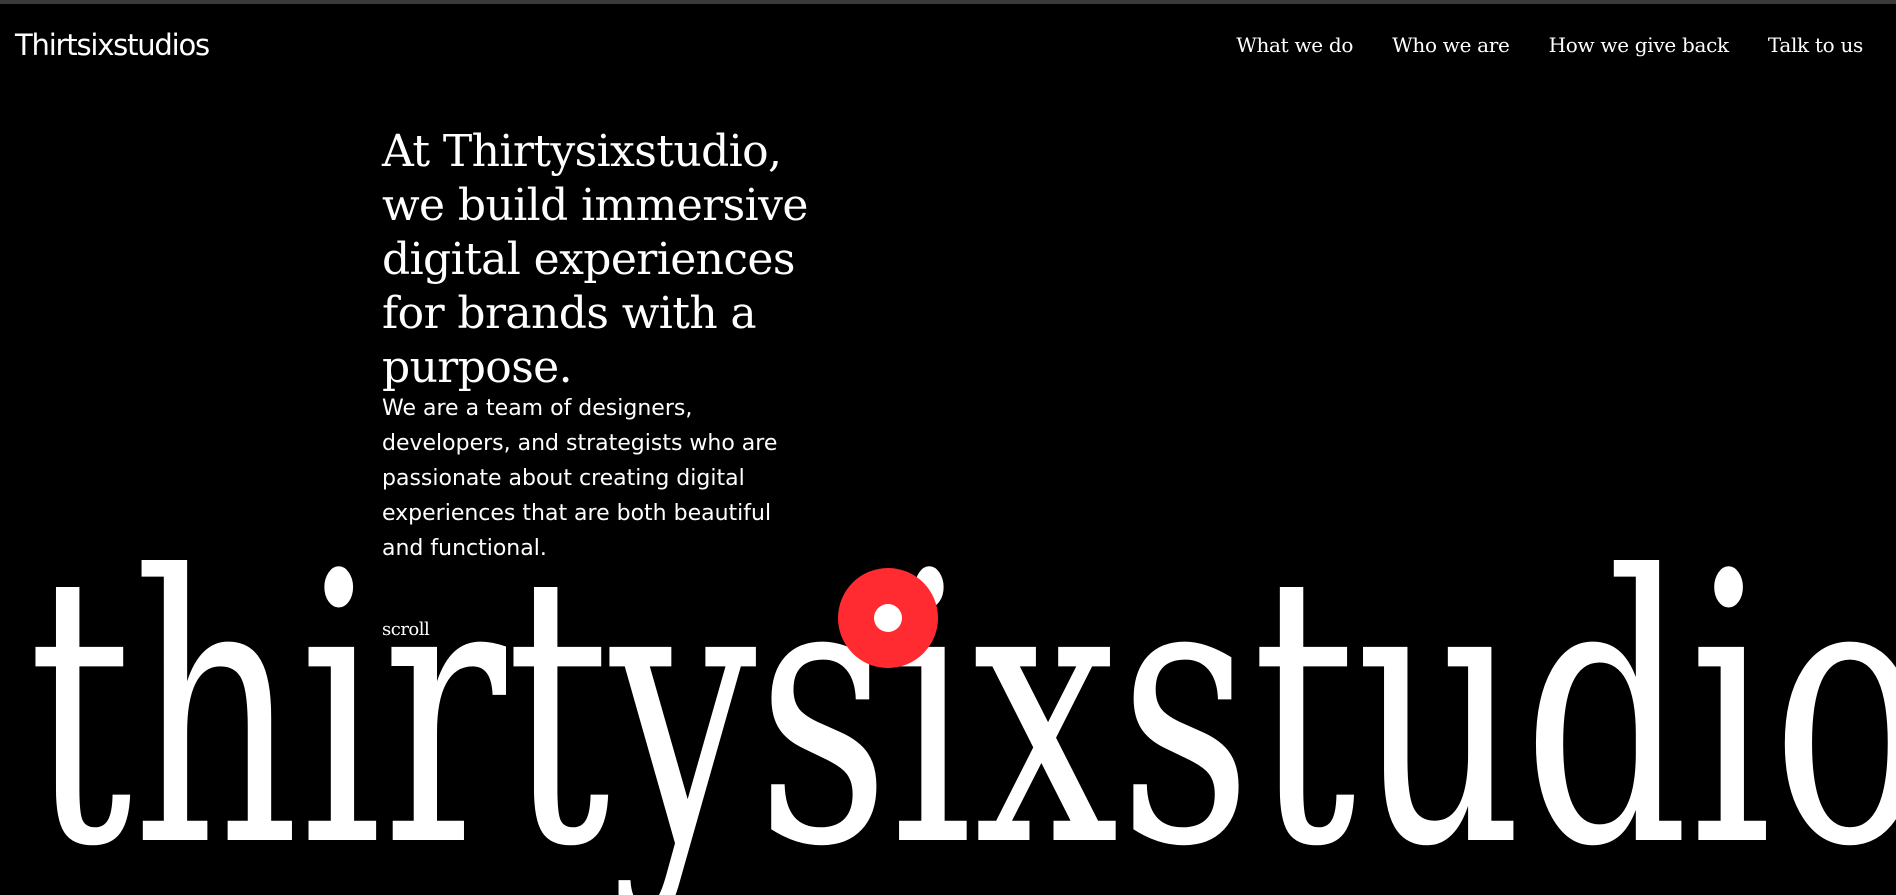 Image resolution: width=1896 pixels, height=895 pixels. I want to click on site-logo: Thirtsixstudios, so click(112, 45).